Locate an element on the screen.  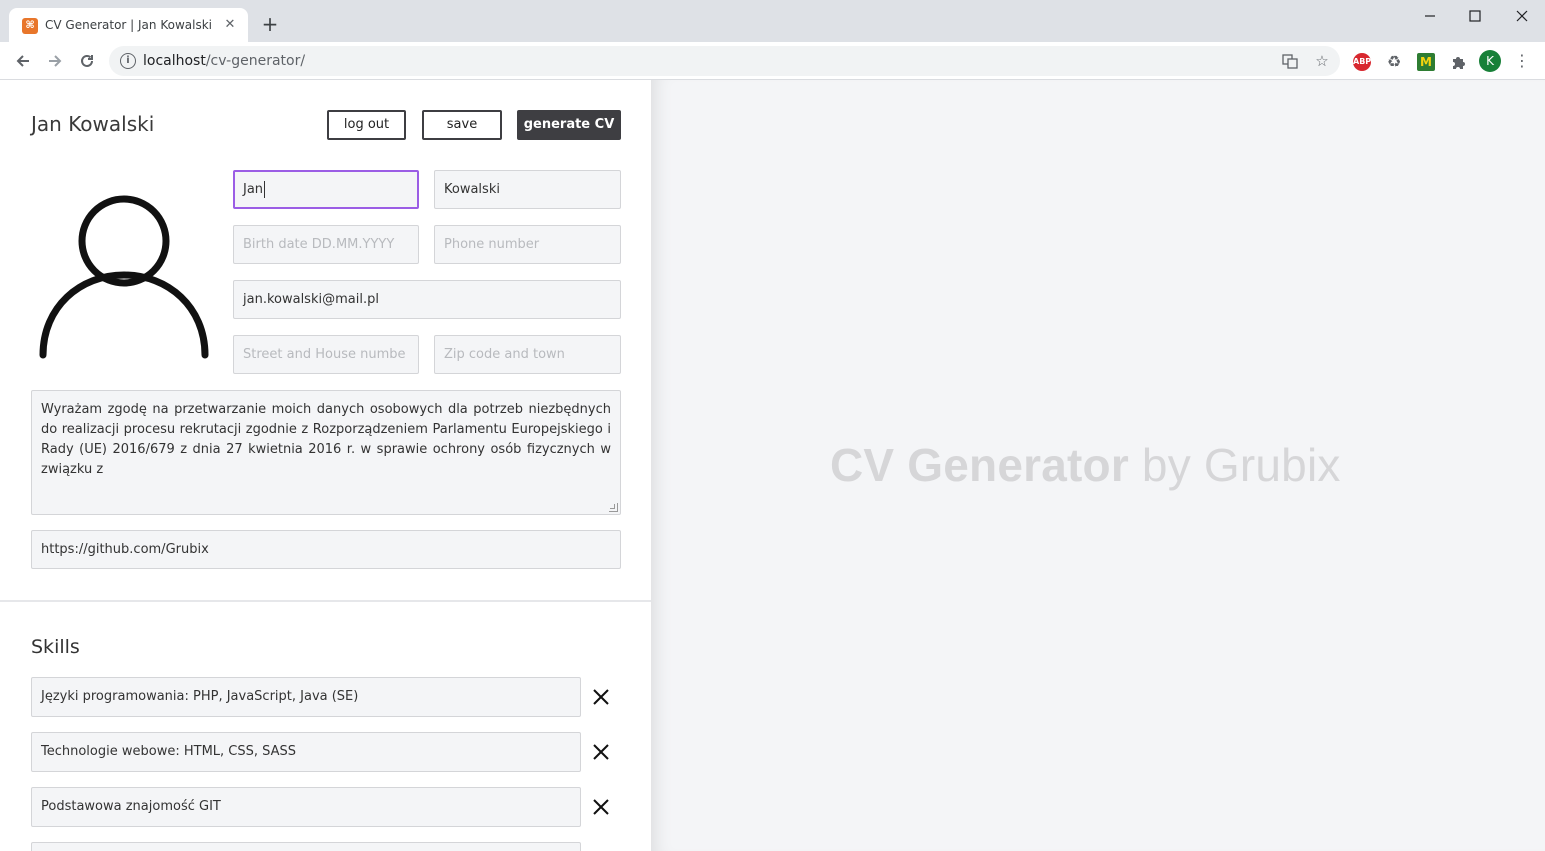
tab-close-icon: ✕ is located at coordinates (230, 25).